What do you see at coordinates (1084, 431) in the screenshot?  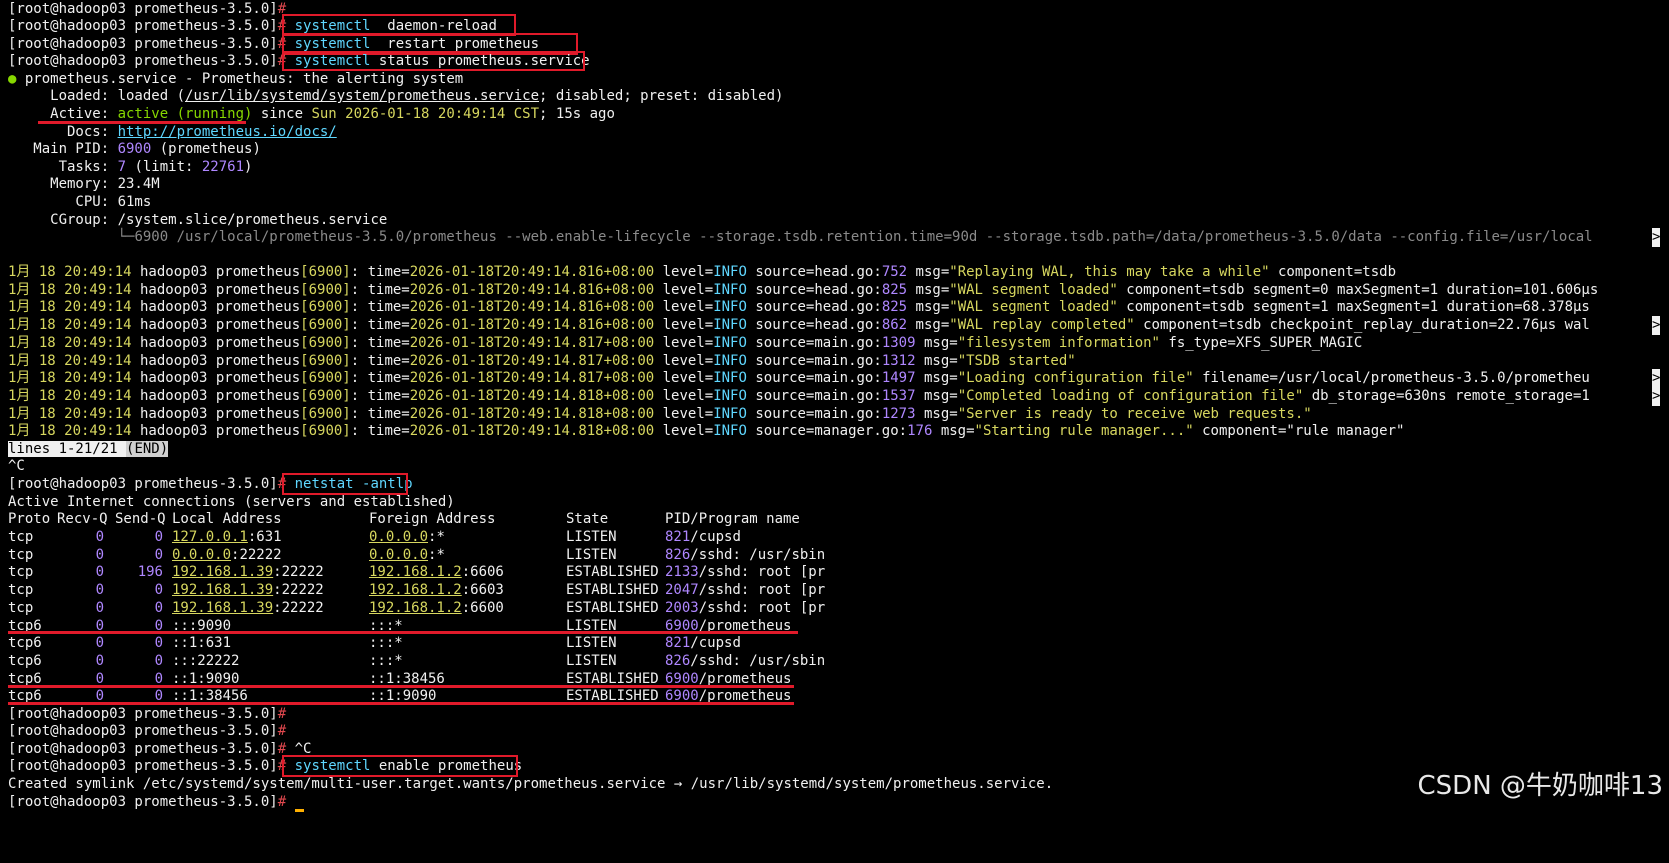 I see `log-message: "Starting rule manager..."` at bounding box center [1084, 431].